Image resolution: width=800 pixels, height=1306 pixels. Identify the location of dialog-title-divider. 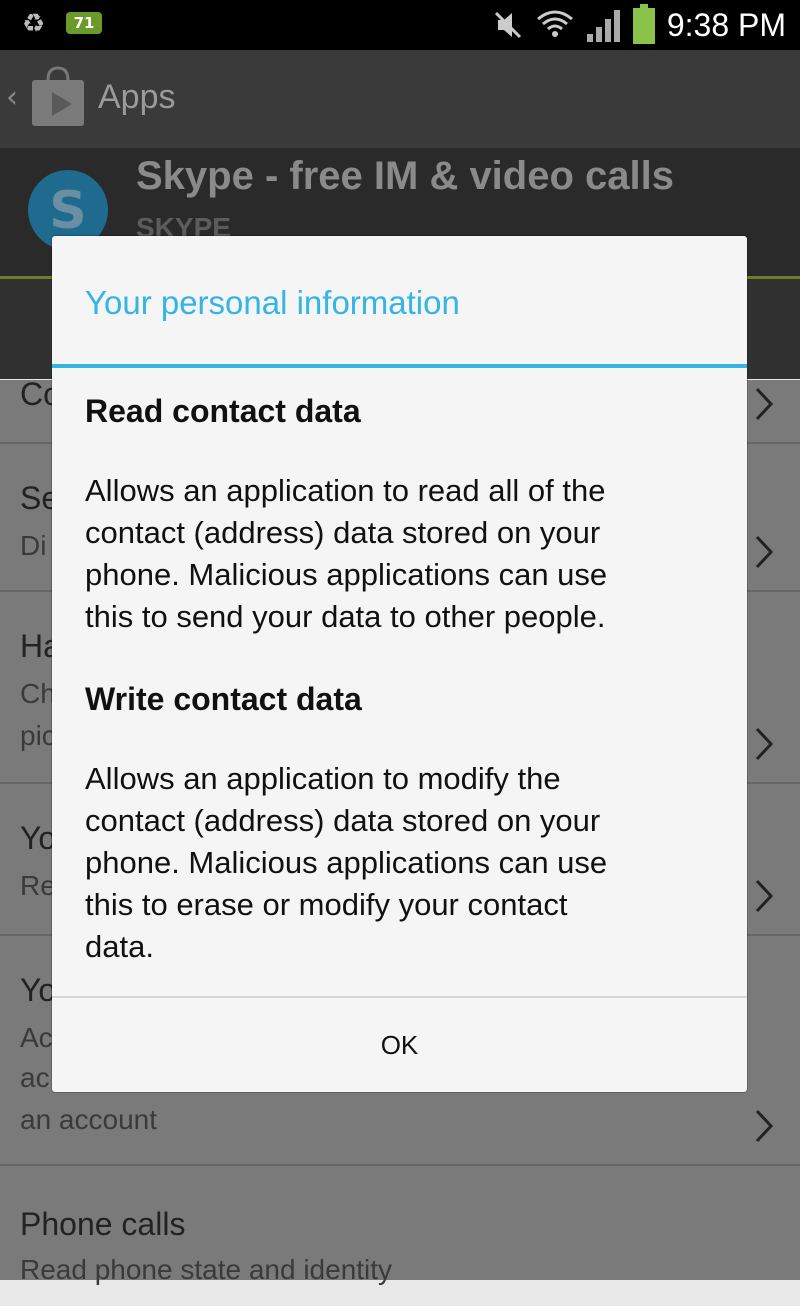
(399, 366).